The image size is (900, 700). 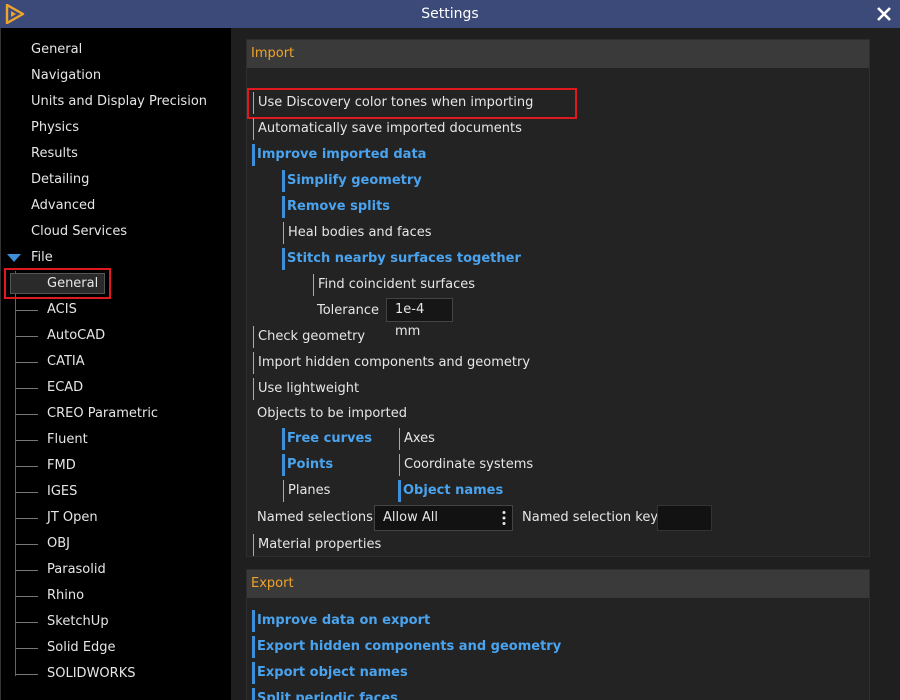 What do you see at coordinates (65, 388) in the screenshot?
I see `sidebar-item-ecad: ECAD` at bounding box center [65, 388].